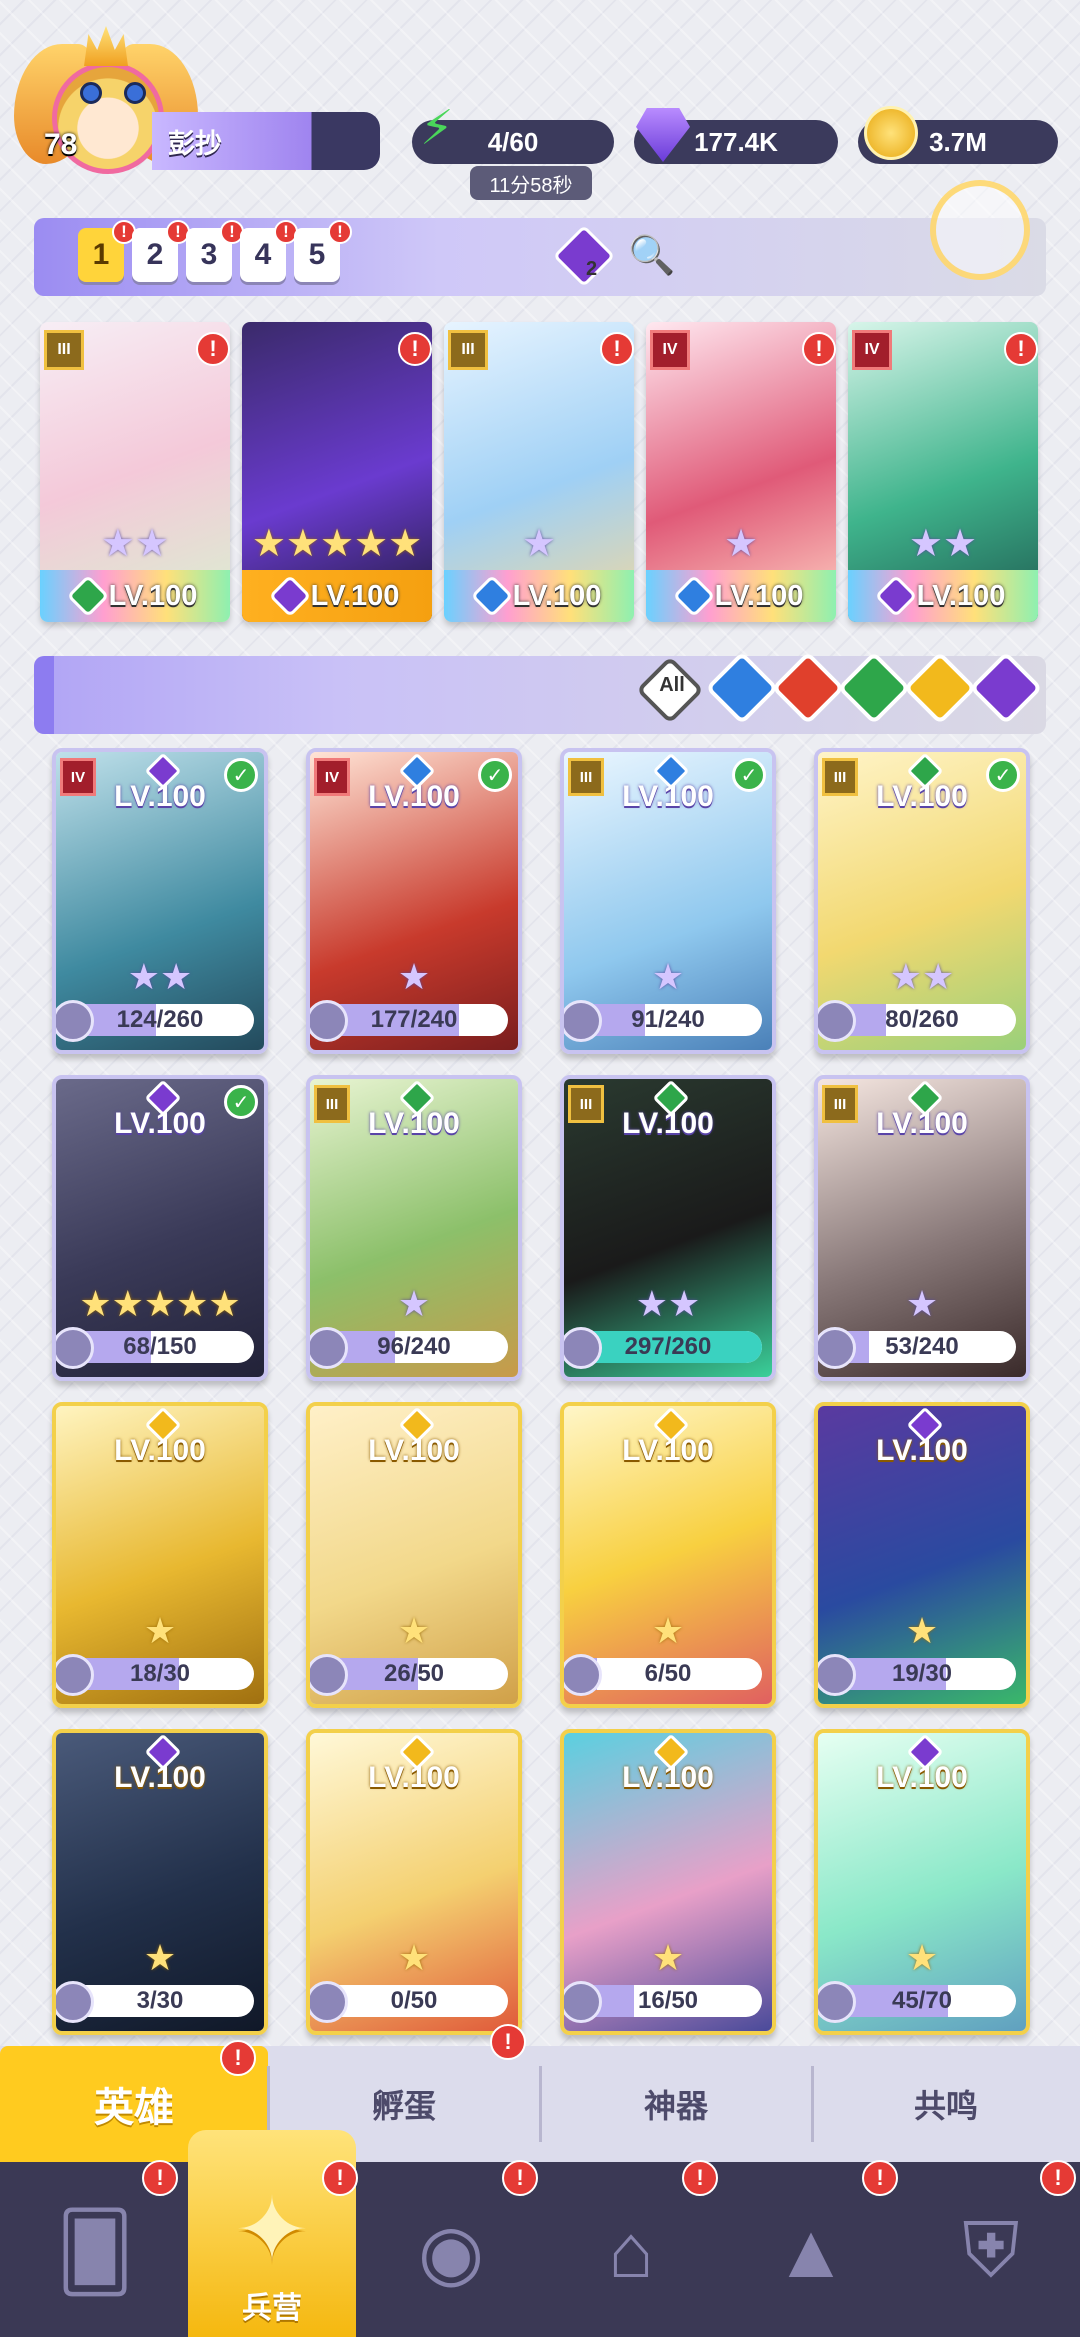 This screenshot has height=2337, width=1080. I want to click on hero-card: LV.100 III ★★ 297/260, so click(668, 1228).